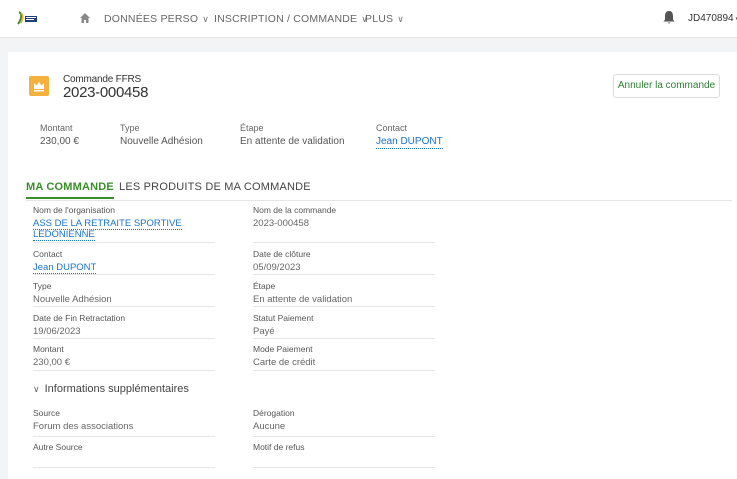 This screenshot has width=737, height=479. I want to click on summary-montant-label: Montant, so click(56, 128).